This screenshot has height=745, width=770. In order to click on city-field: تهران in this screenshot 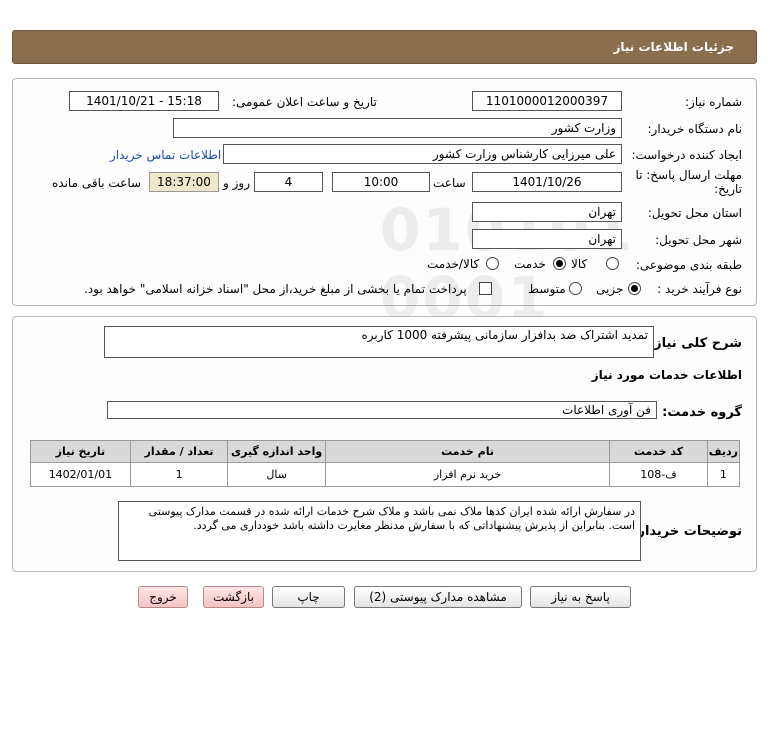, I will do `click(547, 239)`.